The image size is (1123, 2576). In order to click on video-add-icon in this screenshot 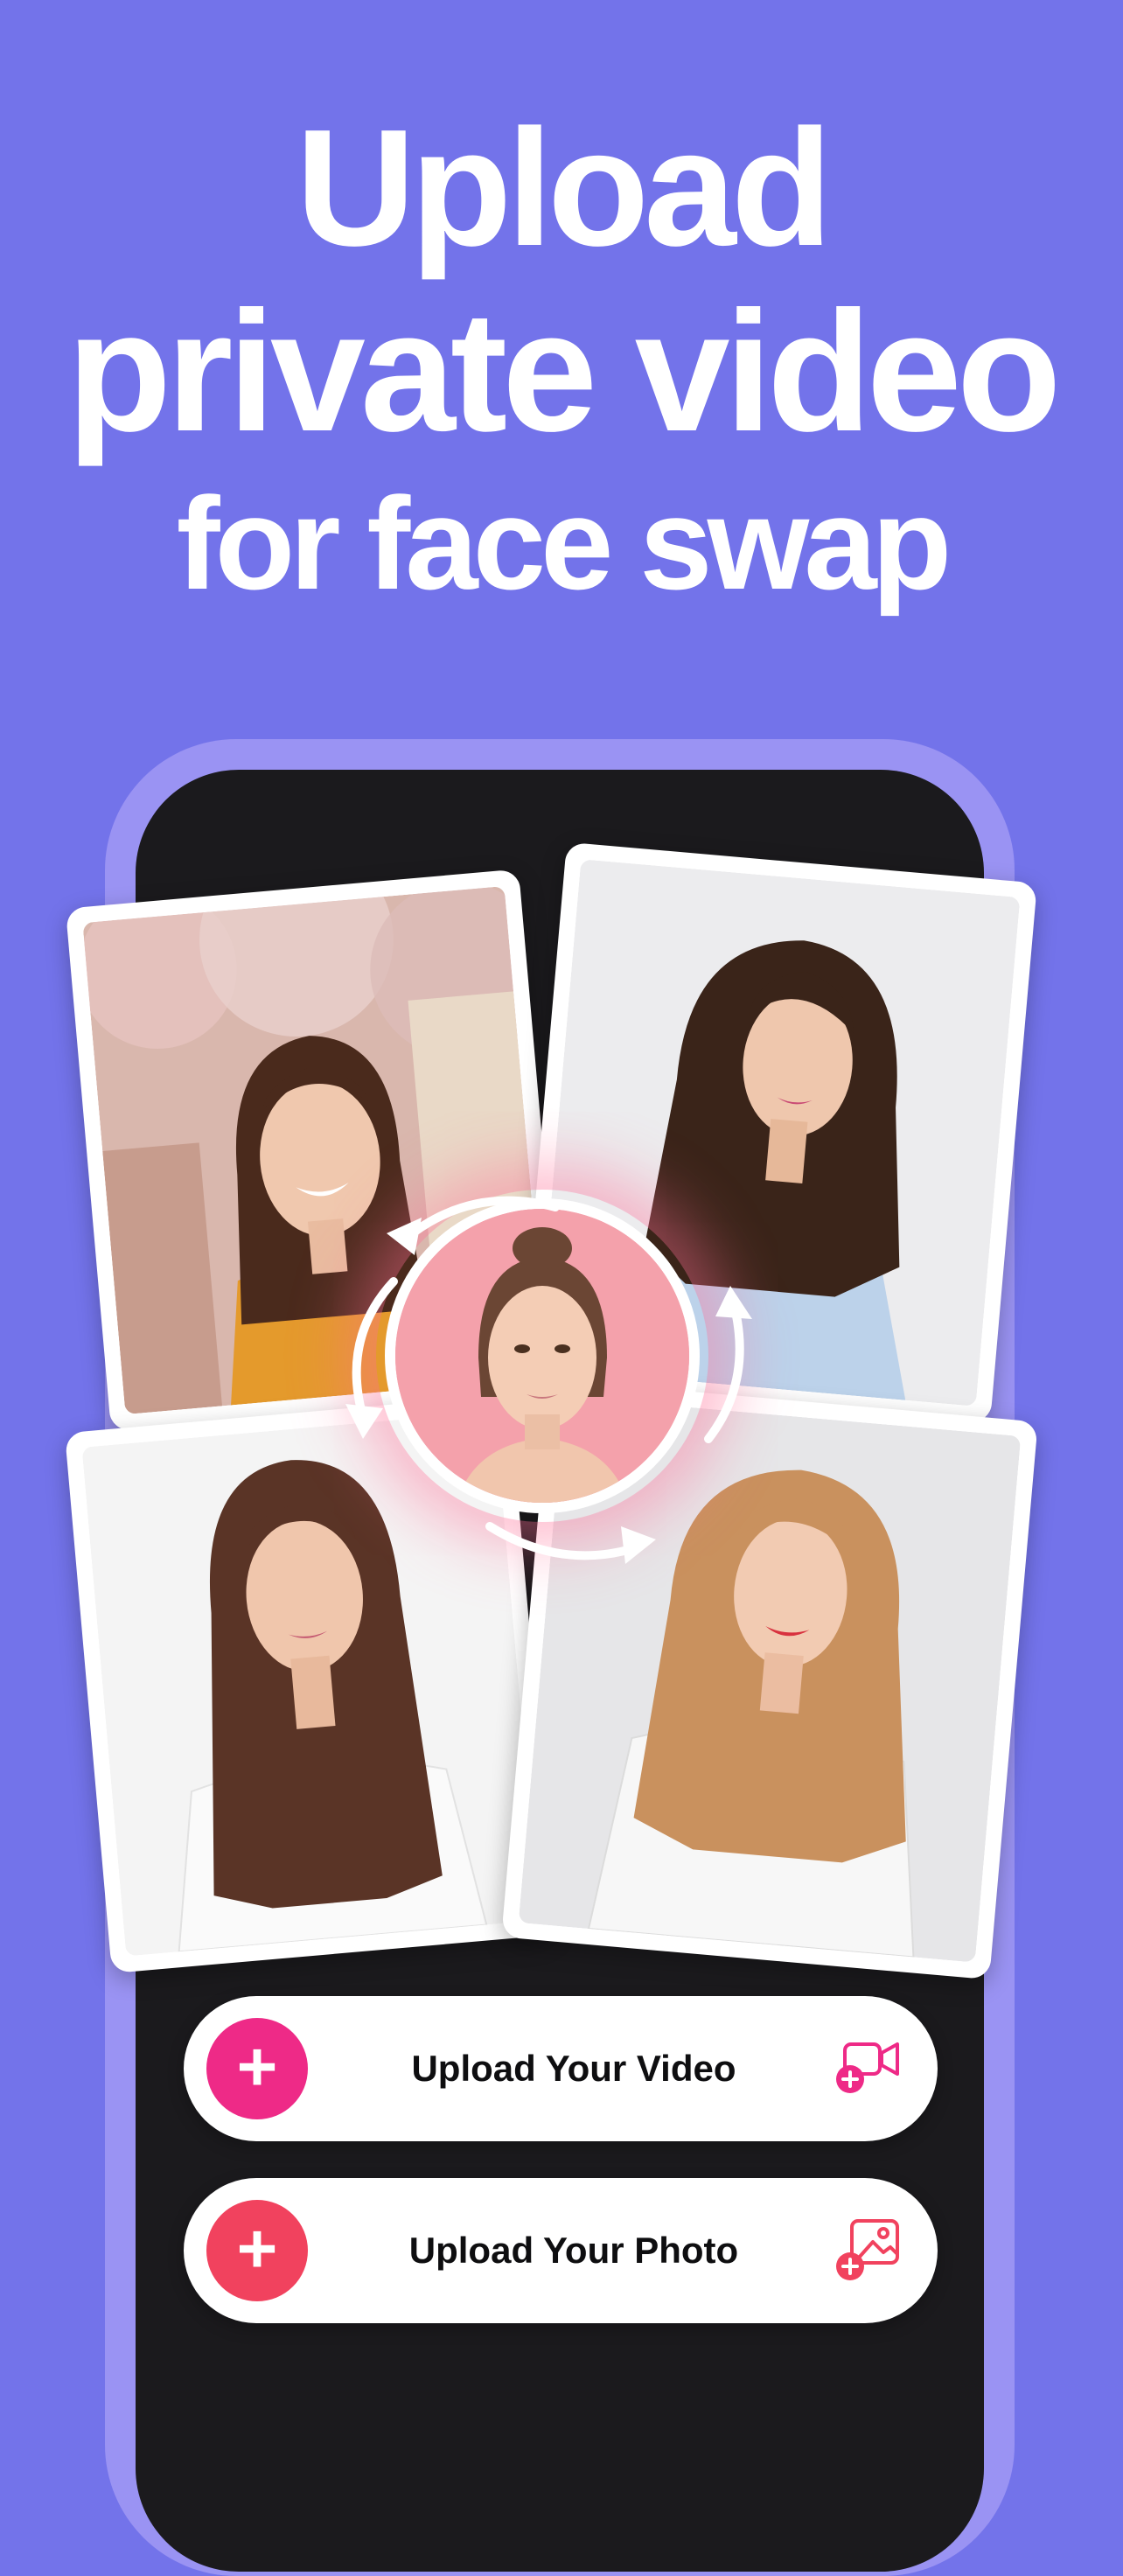, I will do `click(867, 2067)`.